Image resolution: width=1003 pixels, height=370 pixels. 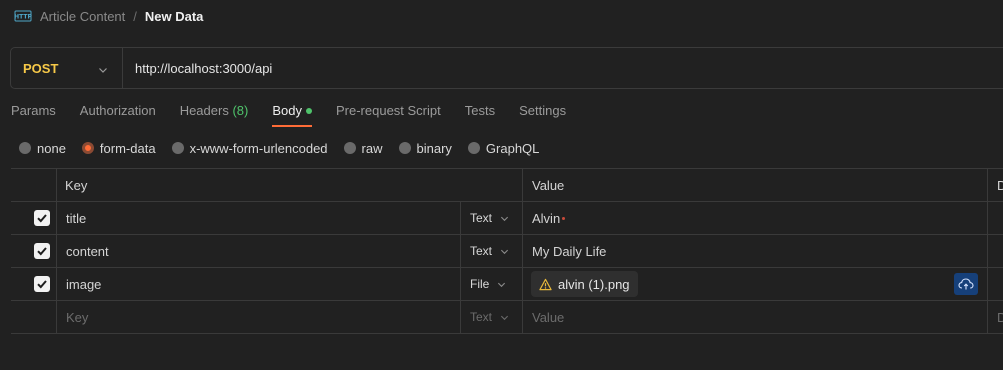 I want to click on tab-label: Params, so click(x=33, y=110).